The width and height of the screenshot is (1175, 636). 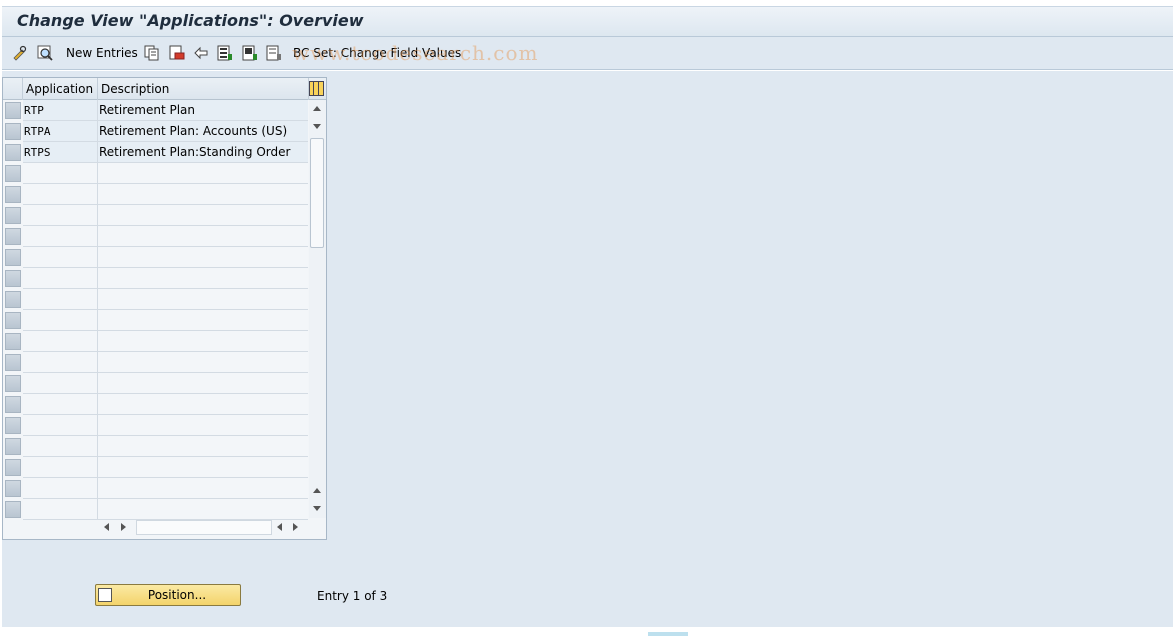 I want to click on horizontal-scrollbar-left, so click(x=117, y=527).